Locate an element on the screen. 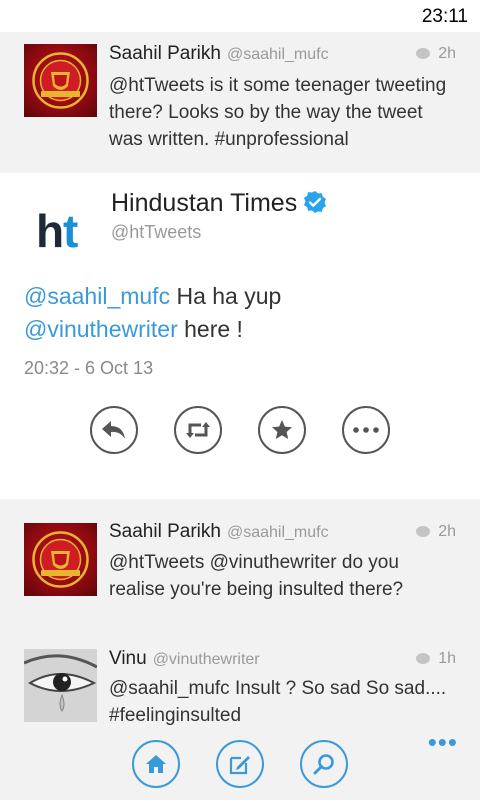 This screenshot has height=800, width=480. favorite-button is located at coordinates (282, 430).